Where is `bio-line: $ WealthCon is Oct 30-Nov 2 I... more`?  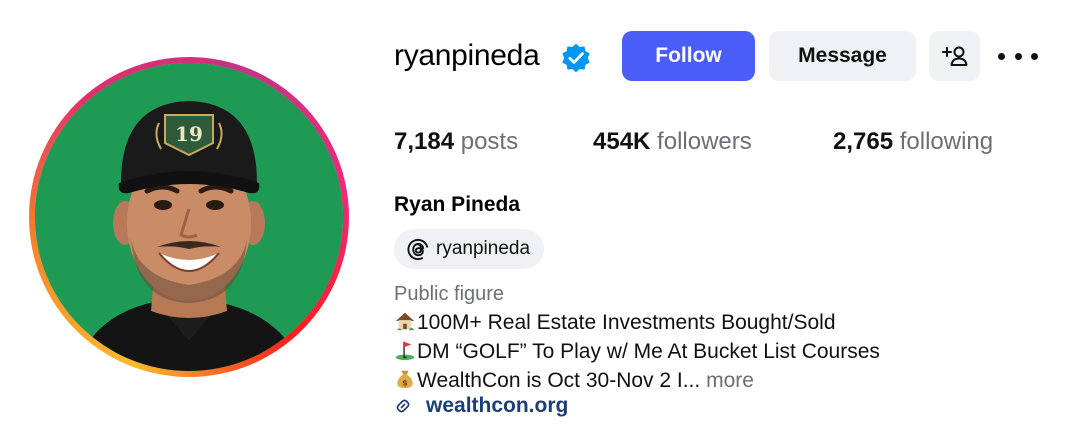
bio-line: $ WealthCon is Oct 30-Nov 2 I... more is located at coordinates (574, 380).